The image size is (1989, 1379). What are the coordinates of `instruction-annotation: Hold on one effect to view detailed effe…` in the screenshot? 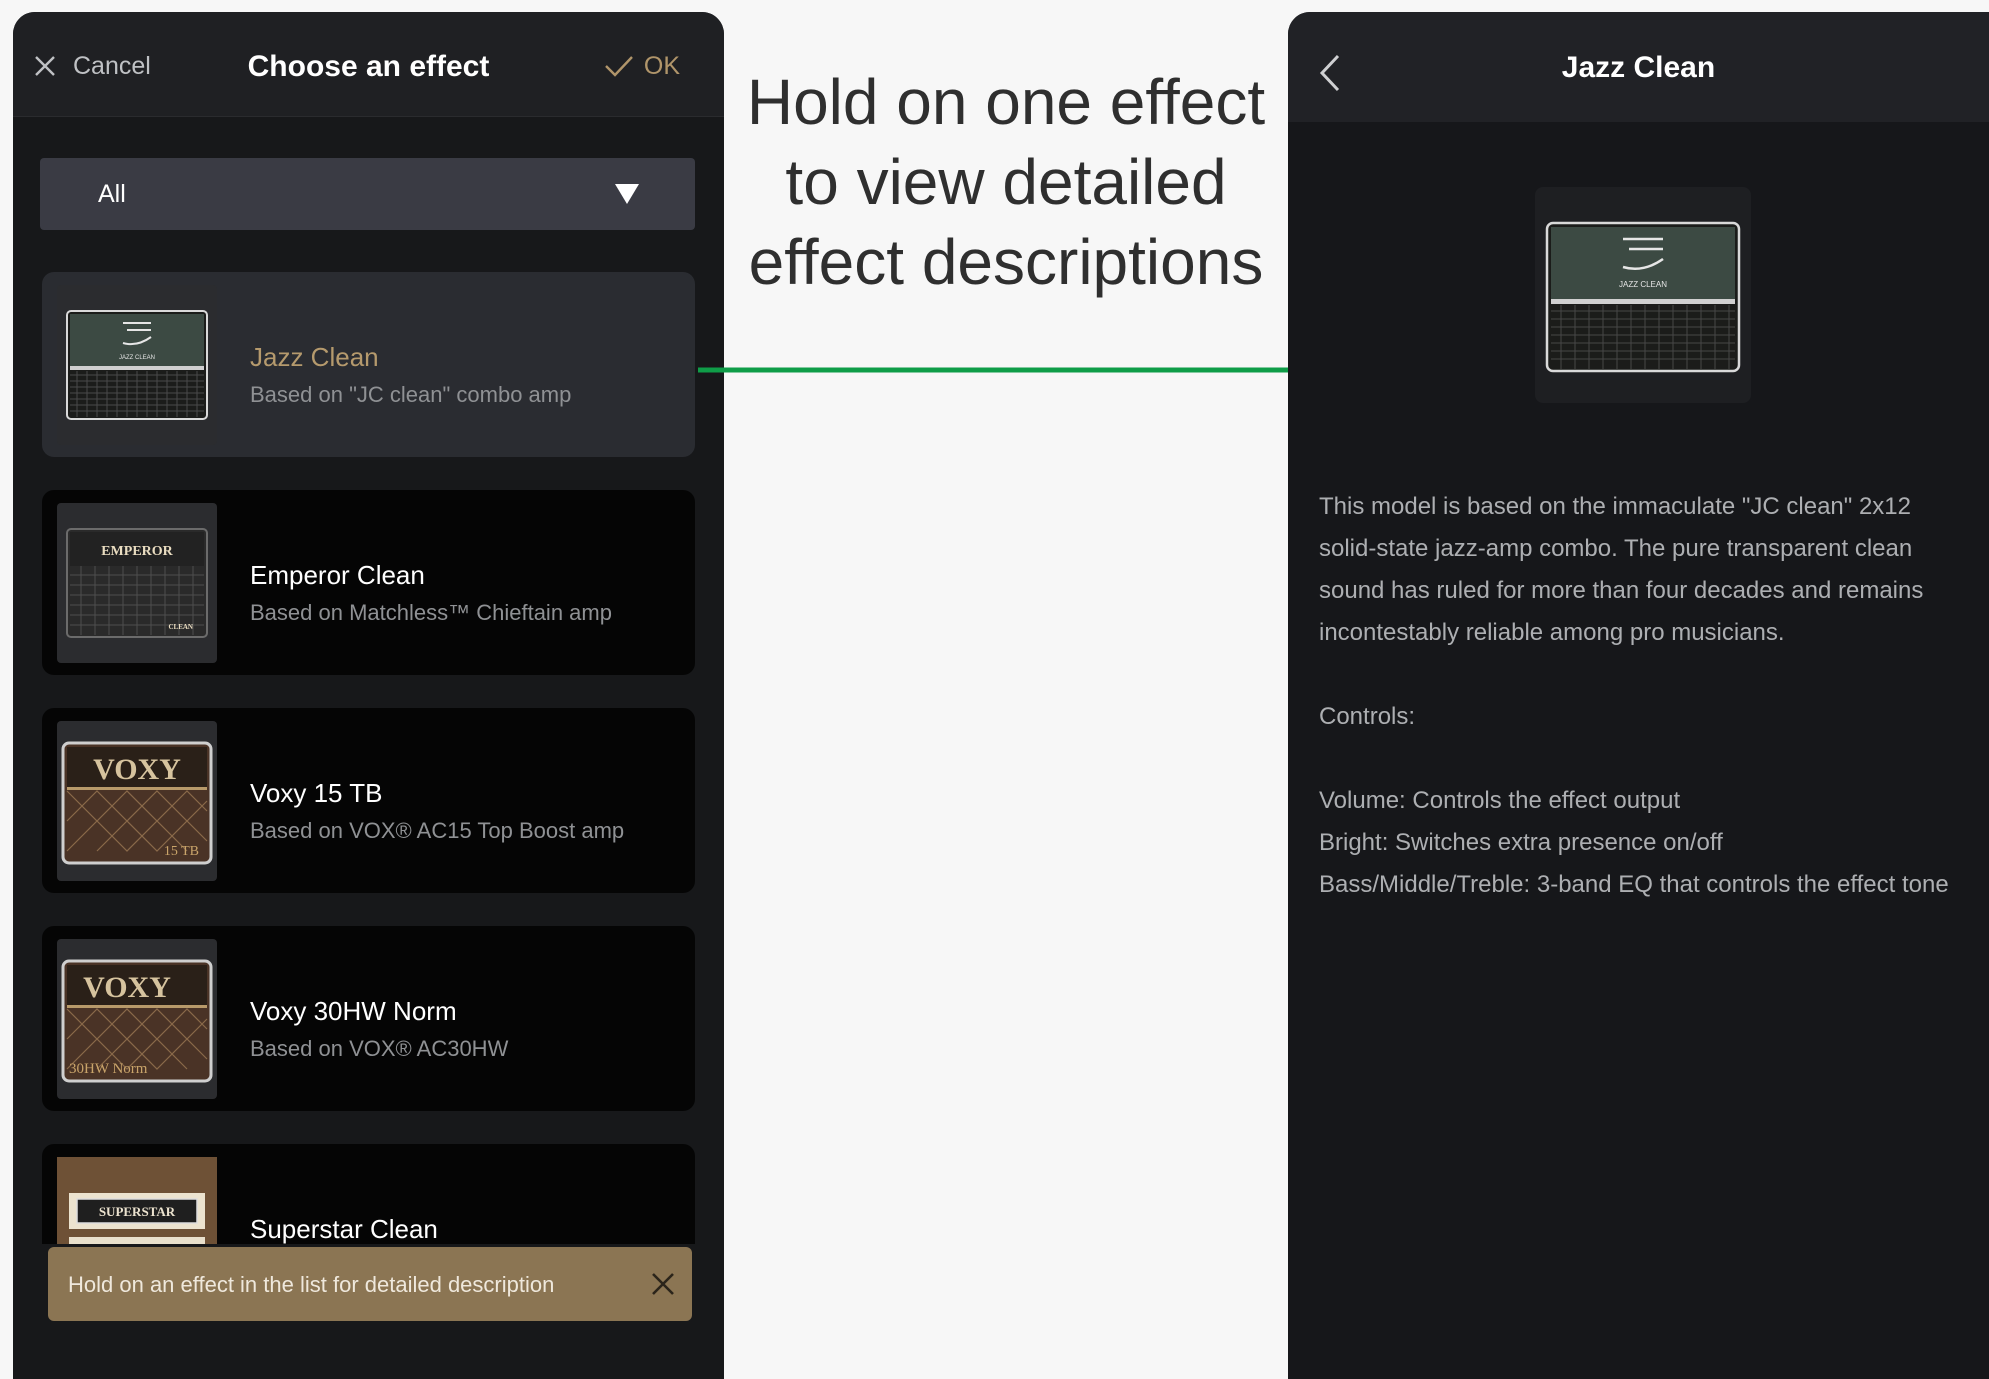 It's located at (1006, 182).